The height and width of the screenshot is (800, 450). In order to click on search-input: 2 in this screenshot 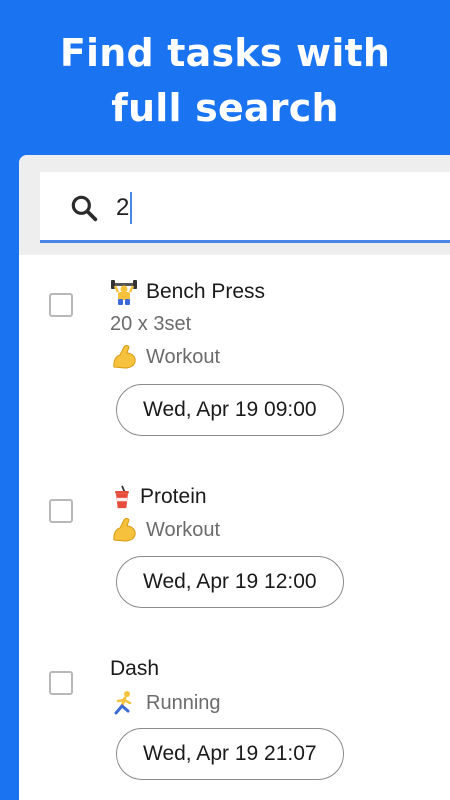, I will do `click(124, 208)`.